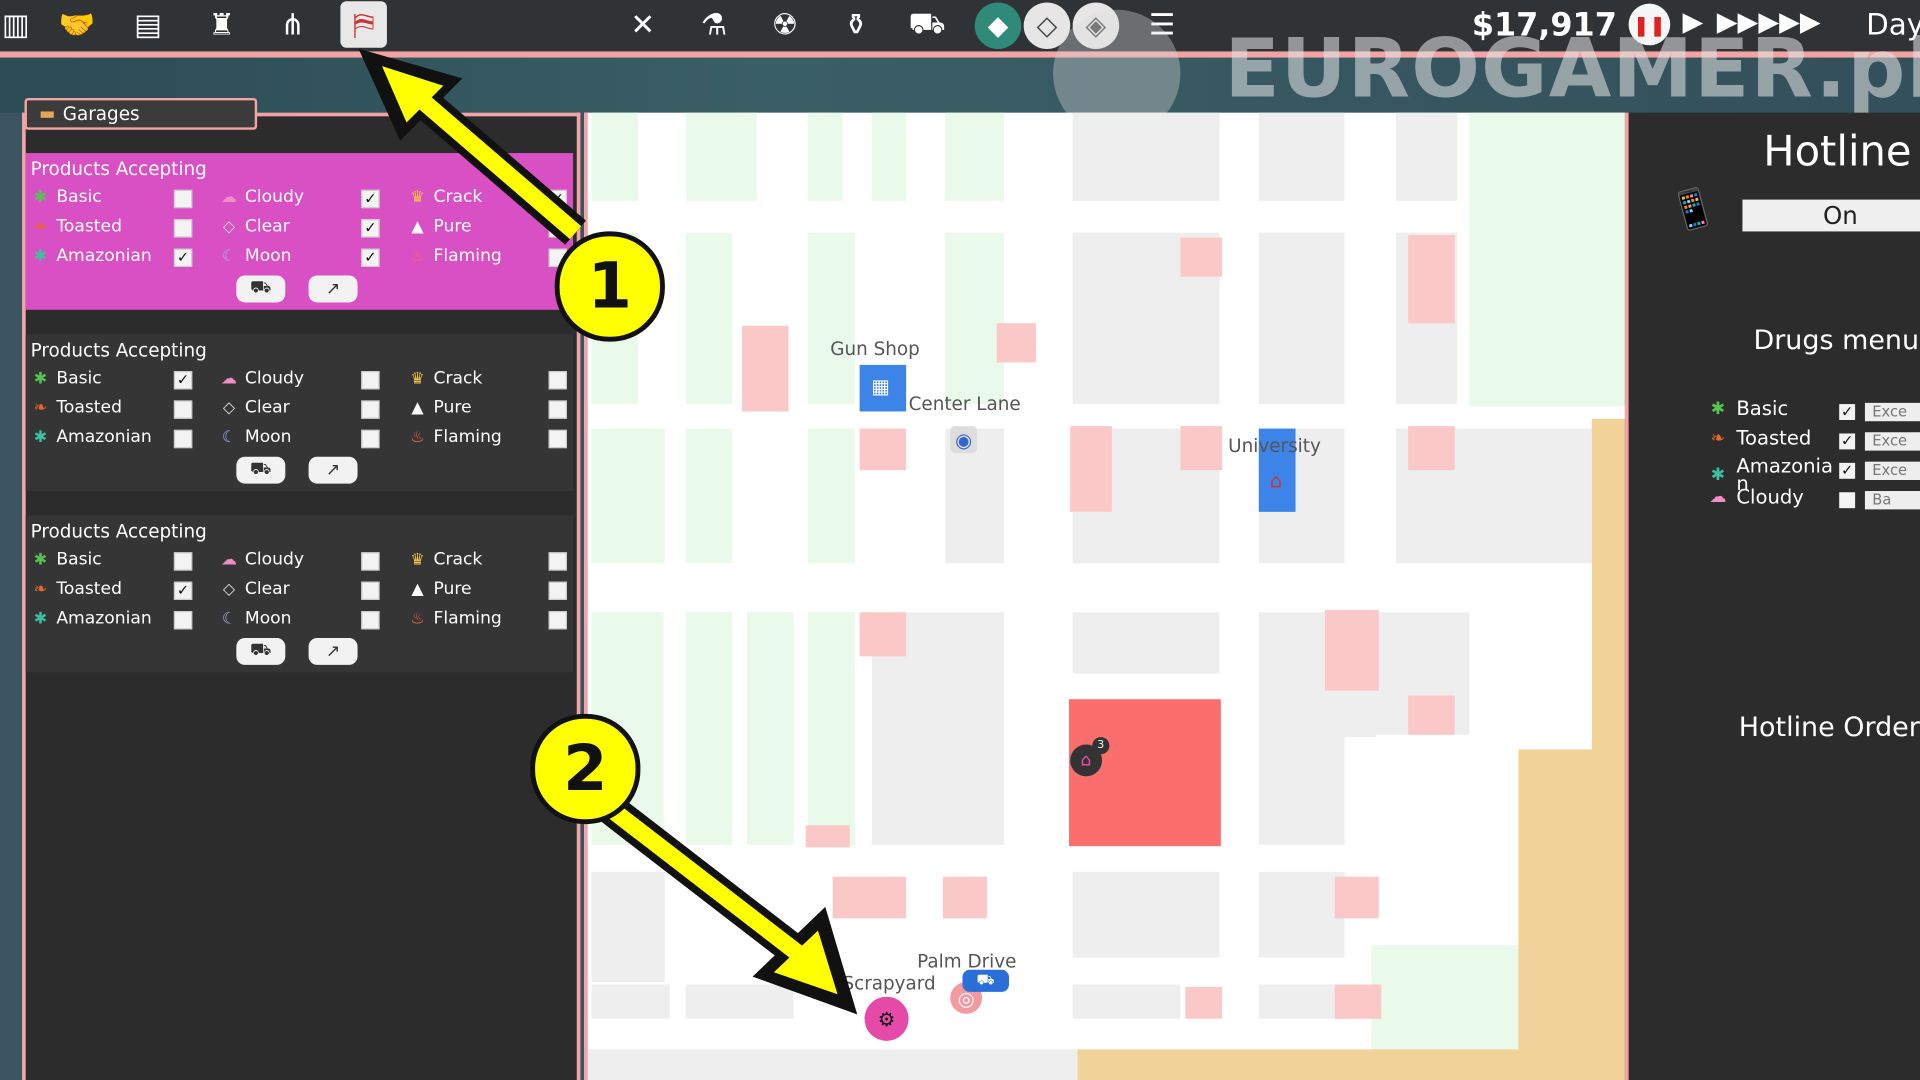 This screenshot has height=1080, width=1920. I want to click on product-checkbox-clear: ✓, so click(370, 228).